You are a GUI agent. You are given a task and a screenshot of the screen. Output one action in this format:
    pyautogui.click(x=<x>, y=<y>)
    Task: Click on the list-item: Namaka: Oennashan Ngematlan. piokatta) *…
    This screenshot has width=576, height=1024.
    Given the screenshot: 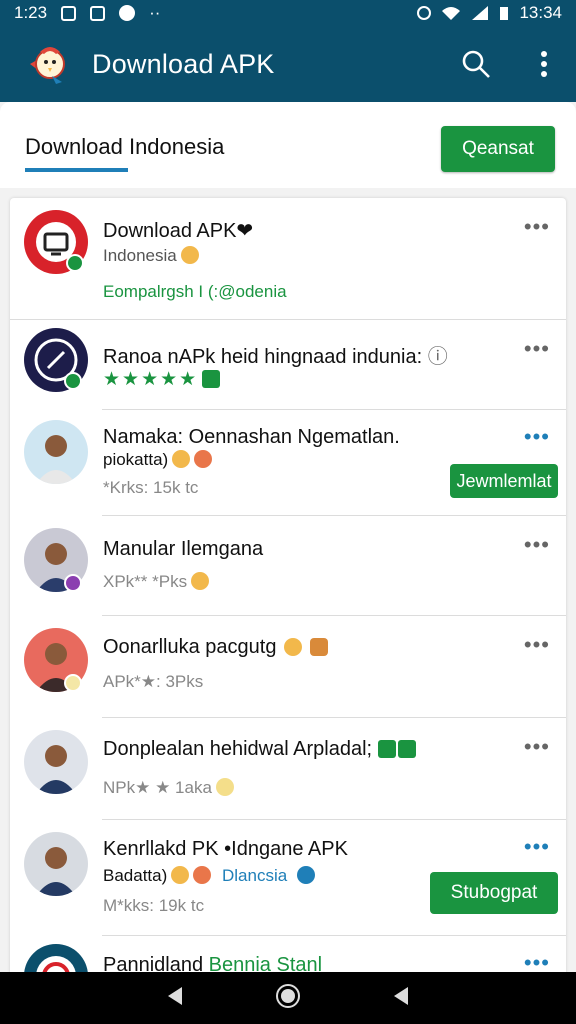 What is the action you would take?
    pyautogui.click(x=288, y=463)
    